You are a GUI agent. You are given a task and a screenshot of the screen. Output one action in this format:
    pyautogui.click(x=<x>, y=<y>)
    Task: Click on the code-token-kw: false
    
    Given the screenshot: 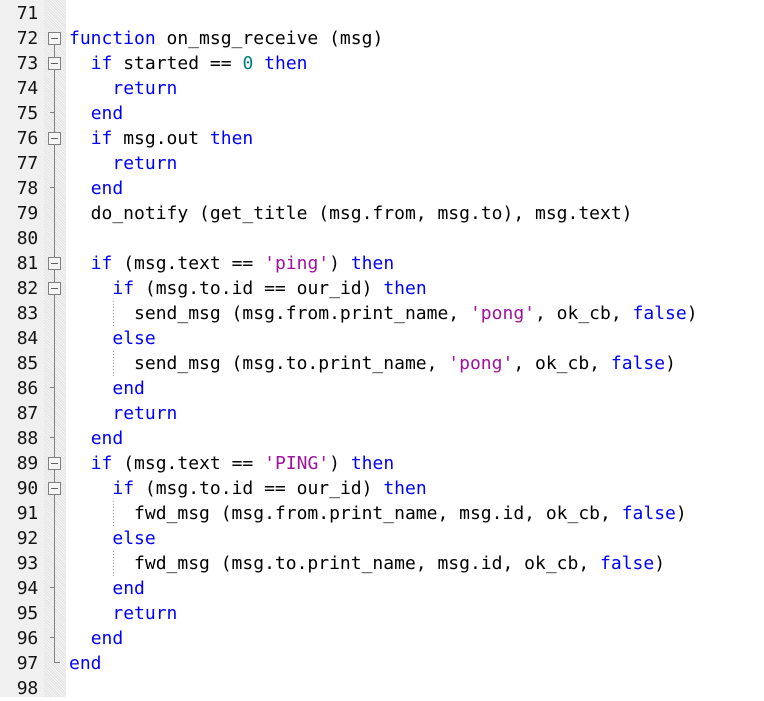 What is the action you would take?
    pyautogui.click(x=659, y=313)
    